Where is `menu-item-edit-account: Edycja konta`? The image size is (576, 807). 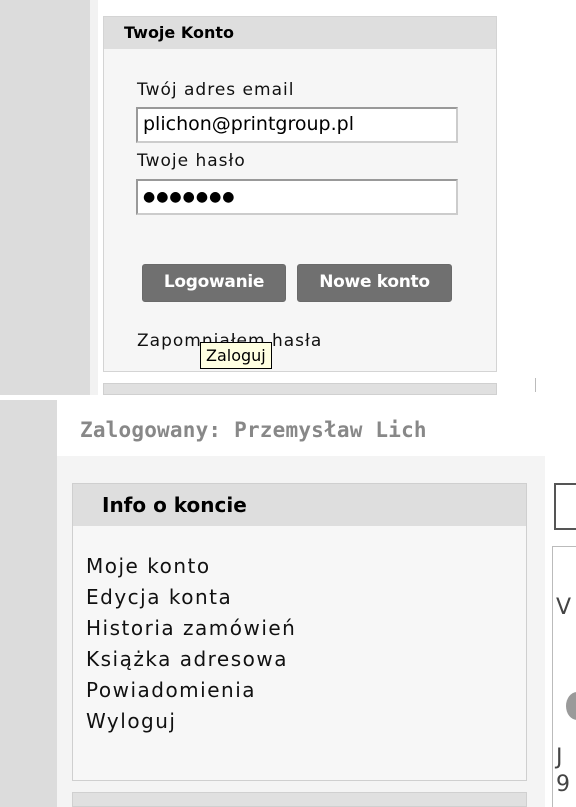
menu-item-edit-account: Edycja konta is located at coordinates (191, 597).